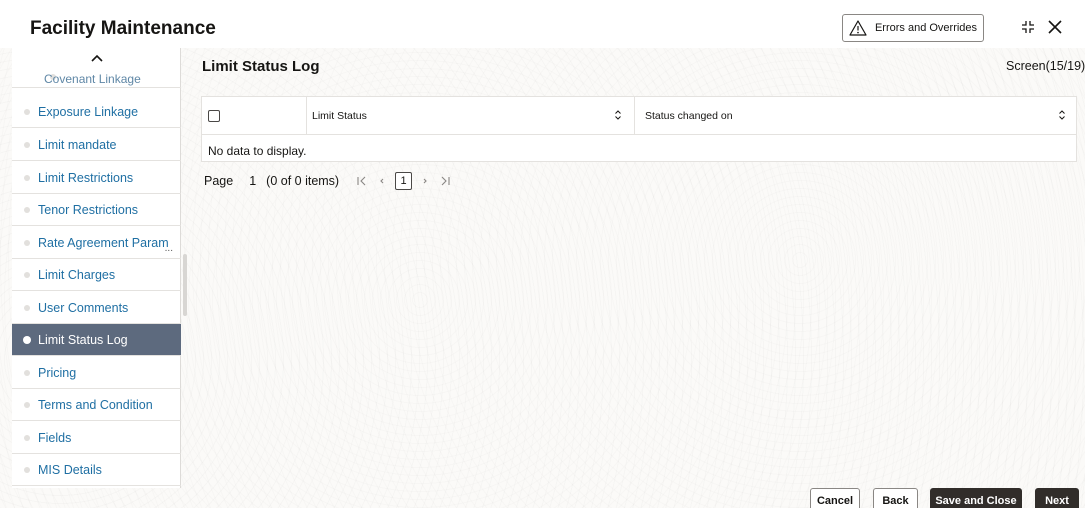 This screenshot has width=1085, height=508. What do you see at coordinates (689, 116) in the screenshot?
I see `column-header-status-changed-on: Status changed on` at bounding box center [689, 116].